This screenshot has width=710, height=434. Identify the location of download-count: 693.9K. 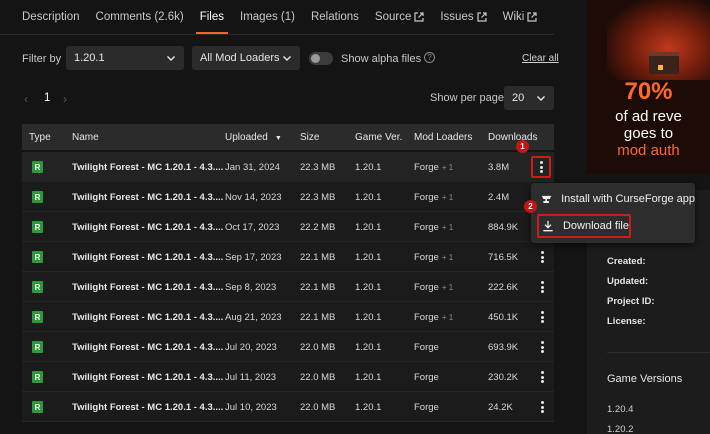
(503, 347).